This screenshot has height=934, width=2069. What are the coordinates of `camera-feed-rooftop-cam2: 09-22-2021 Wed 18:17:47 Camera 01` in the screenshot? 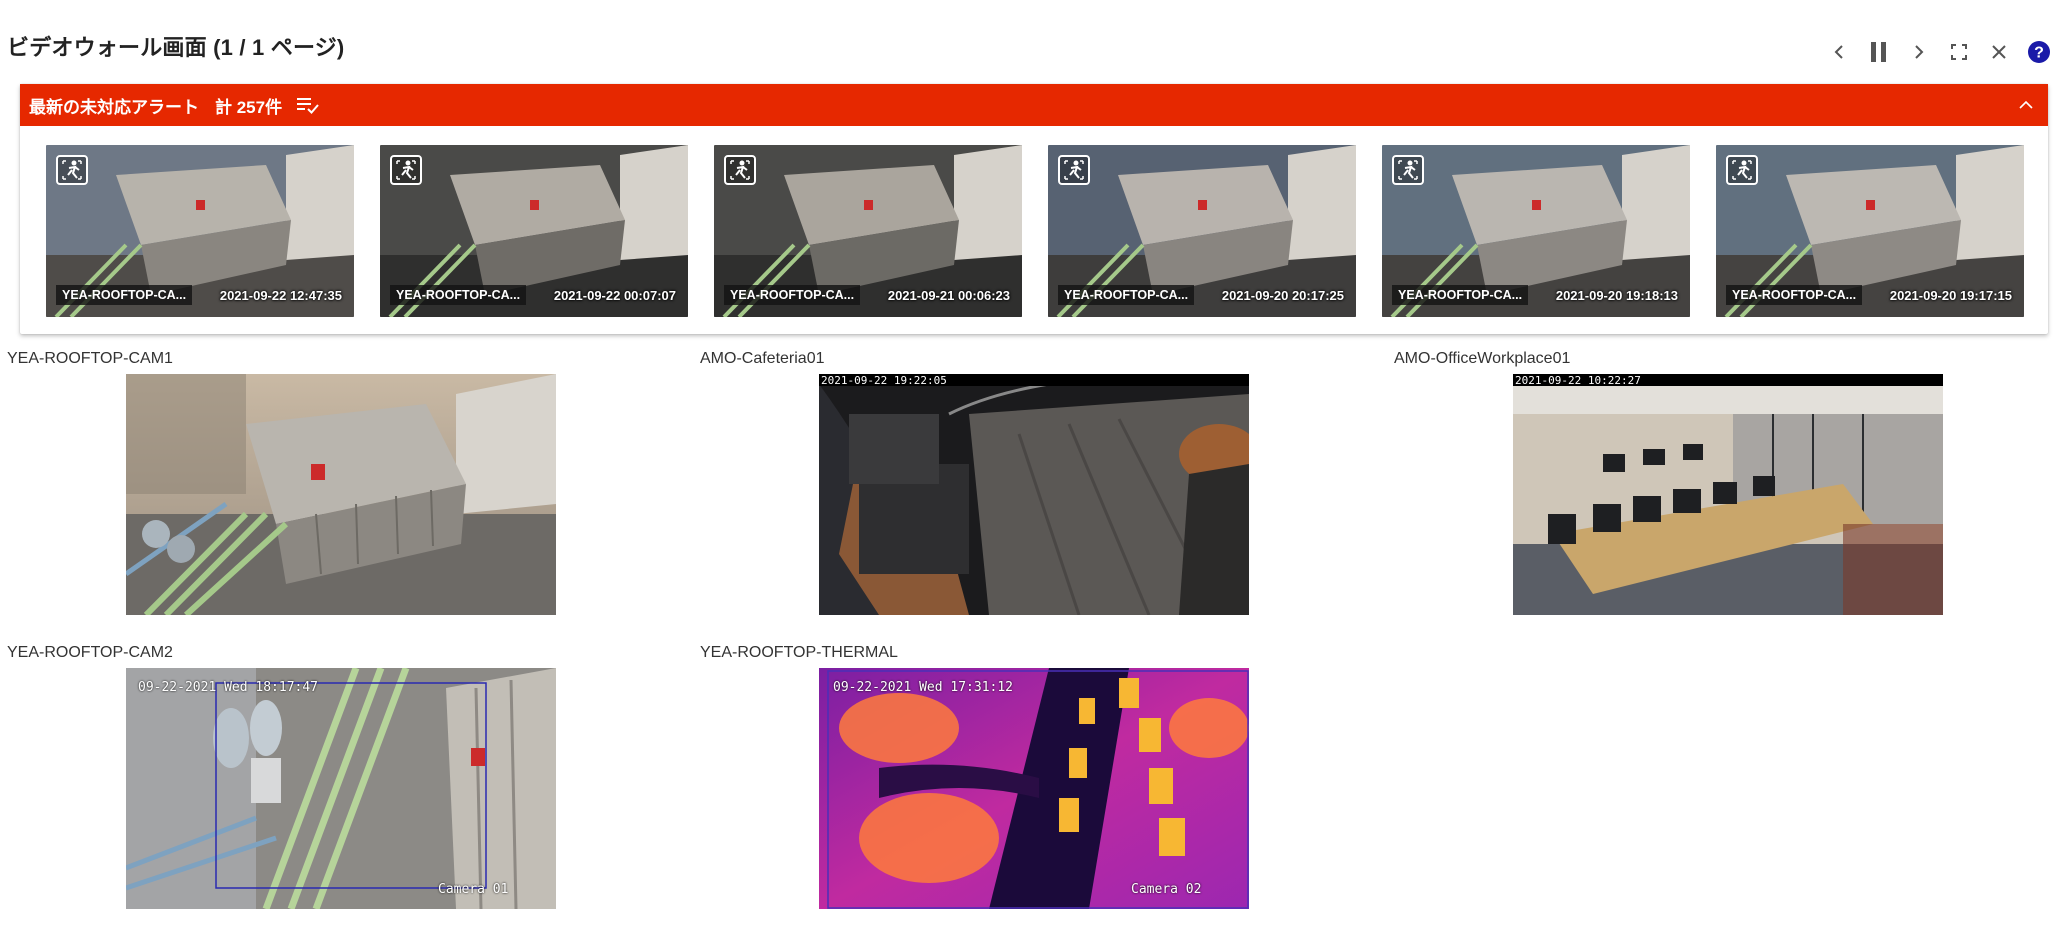 It's located at (341, 788).